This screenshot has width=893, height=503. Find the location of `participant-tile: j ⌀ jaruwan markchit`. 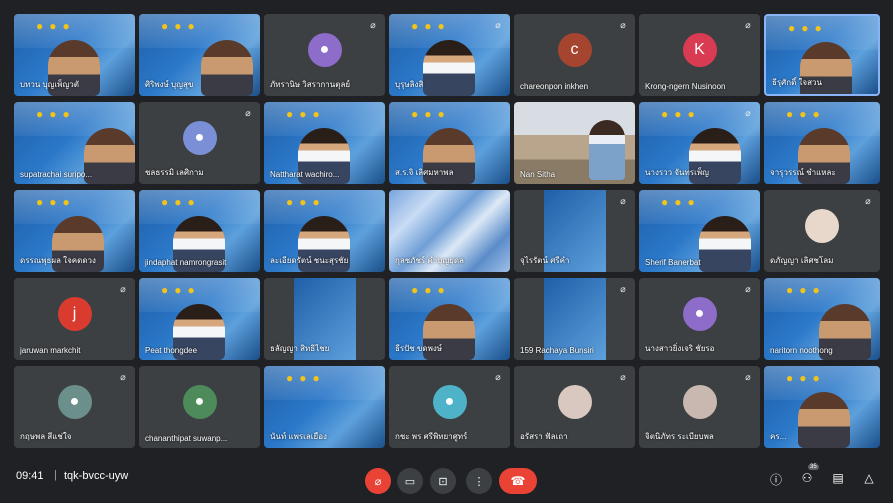

participant-tile: j ⌀ jaruwan markchit is located at coordinates (74, 319).